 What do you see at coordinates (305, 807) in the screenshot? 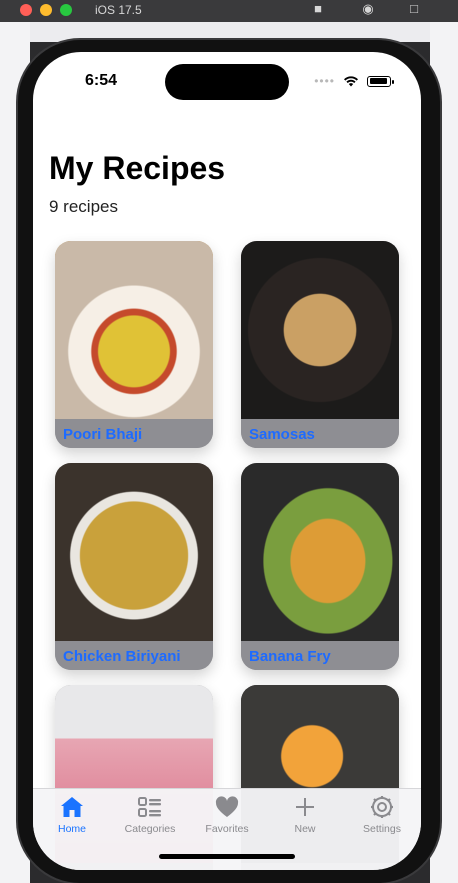
I see `plus-icon` at bounding box center [305, 807].